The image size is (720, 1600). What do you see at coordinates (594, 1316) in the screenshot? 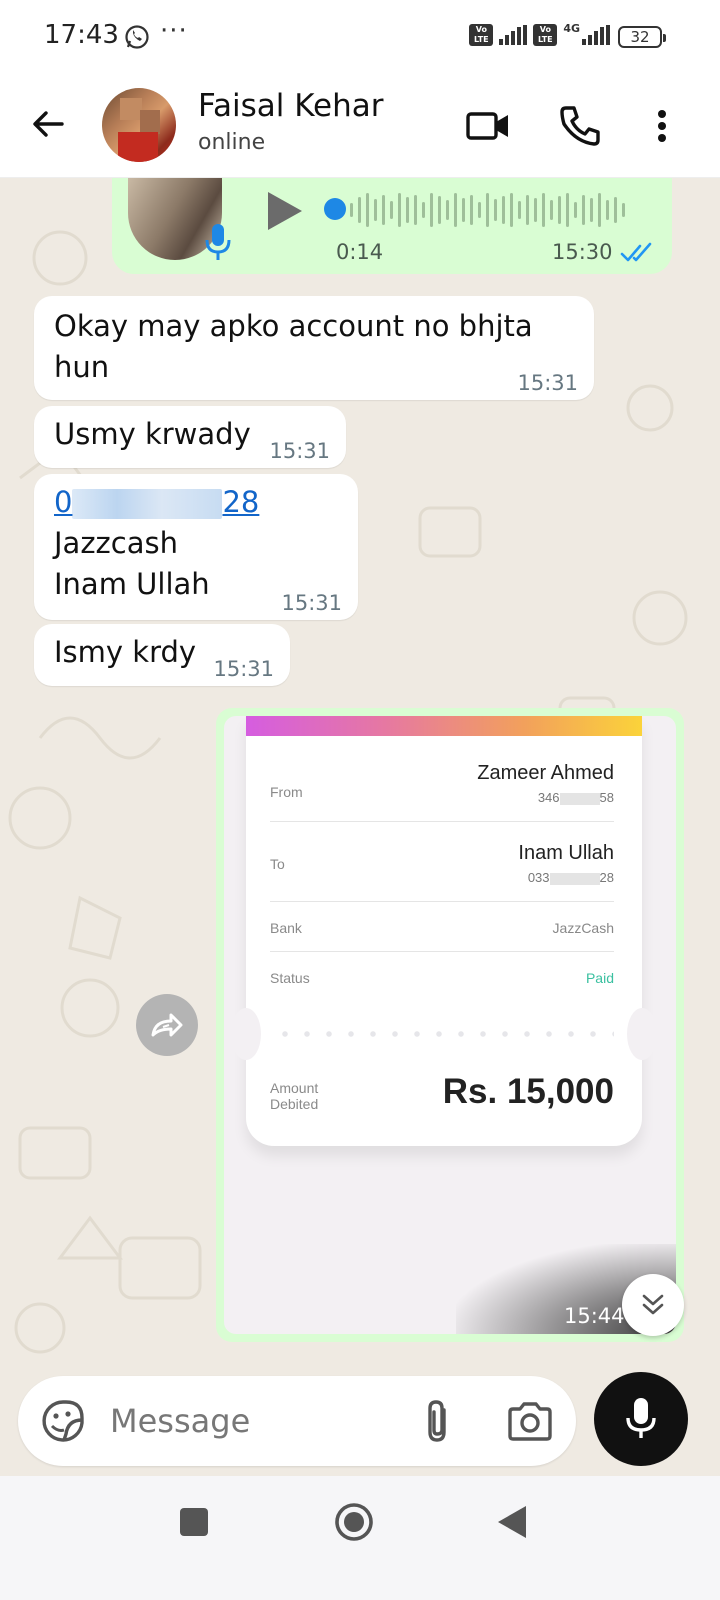
I see `message-time: 15:44` at bounding box center [594, 1316].